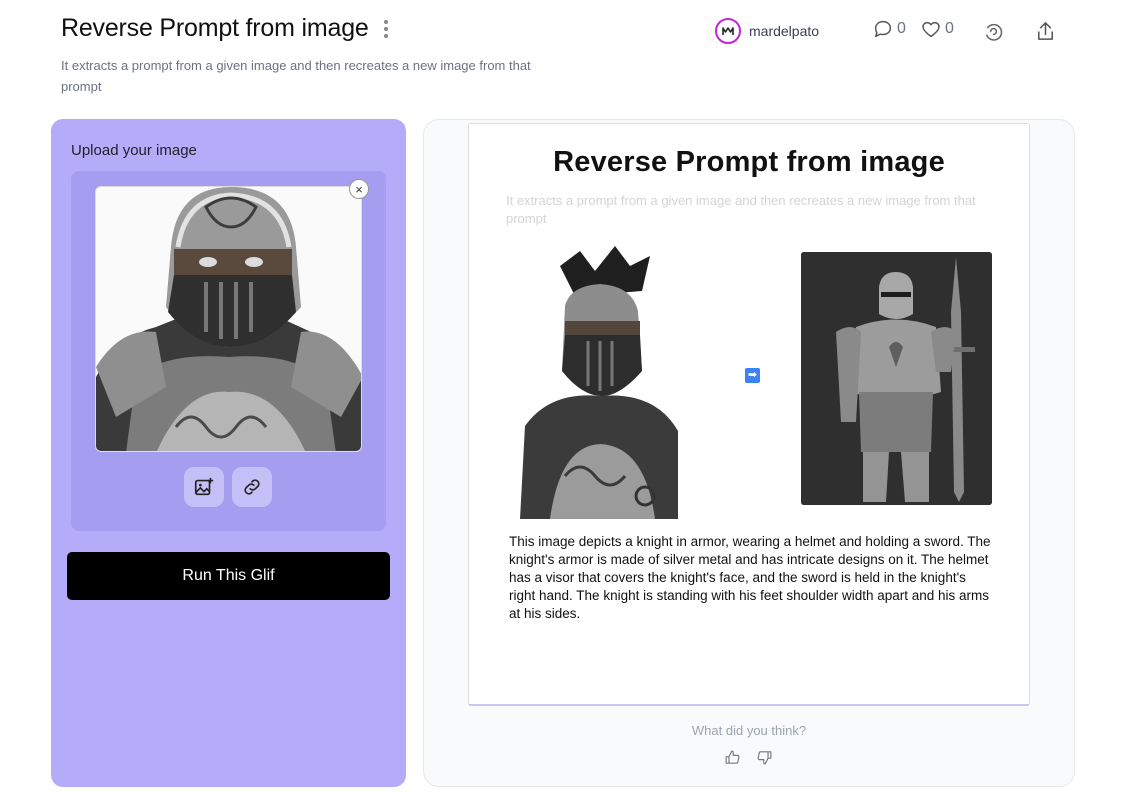  I want to click on upload-image-button, so click(204, 487).